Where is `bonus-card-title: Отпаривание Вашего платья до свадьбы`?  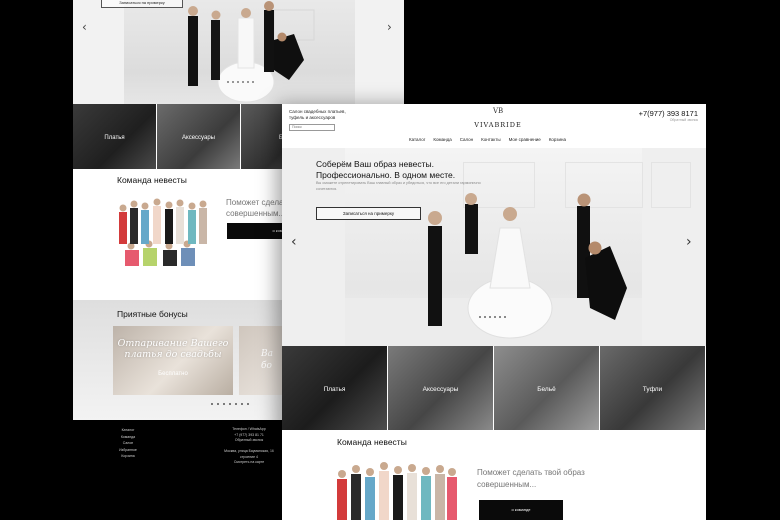
bonus-card-title: Отпаривание Вашего платья до свадьбы is located at coordinates (173, 349).